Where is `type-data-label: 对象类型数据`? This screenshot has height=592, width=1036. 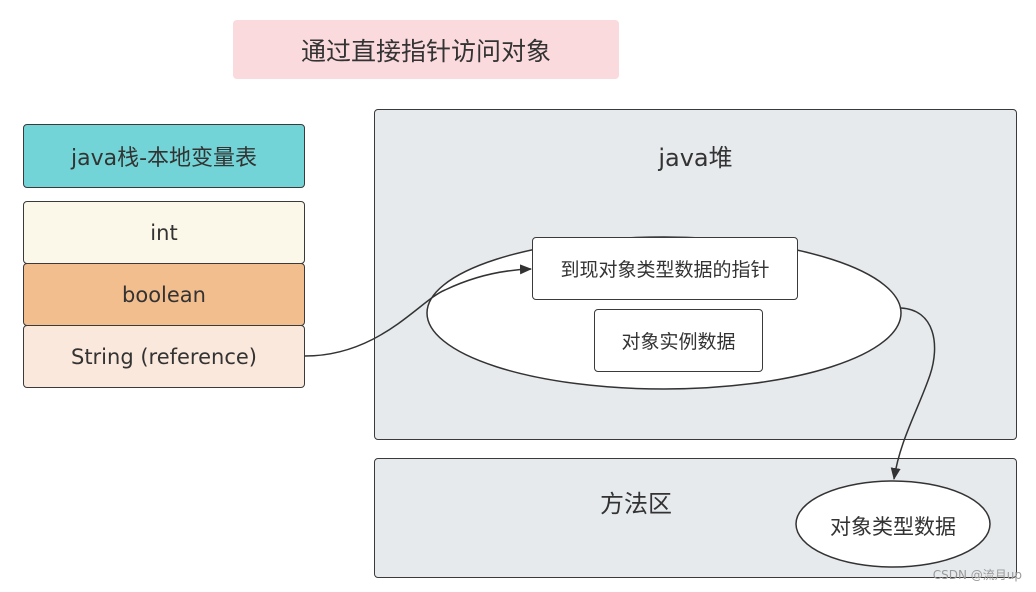
type-data-label: 对象类型数据 is located at coordinates (893, 527).